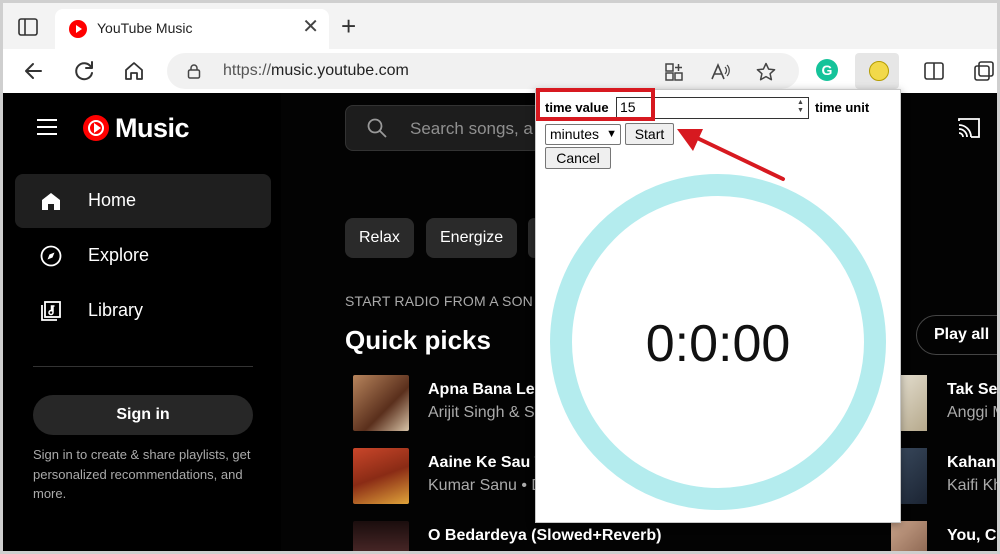 This screenshot has width=1000, height=554. Describe the element at coordinates (674, 72) in the screenshot. I see `app-available-icon` at that location.